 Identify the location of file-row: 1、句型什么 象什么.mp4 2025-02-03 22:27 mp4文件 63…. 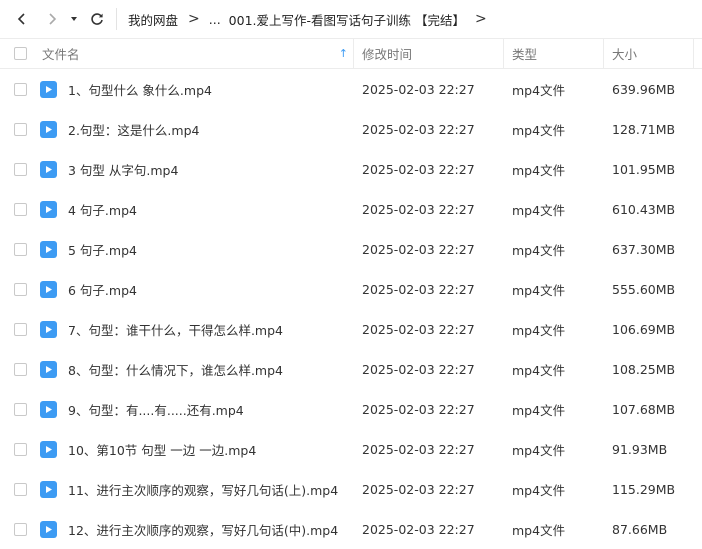
(351, 89).